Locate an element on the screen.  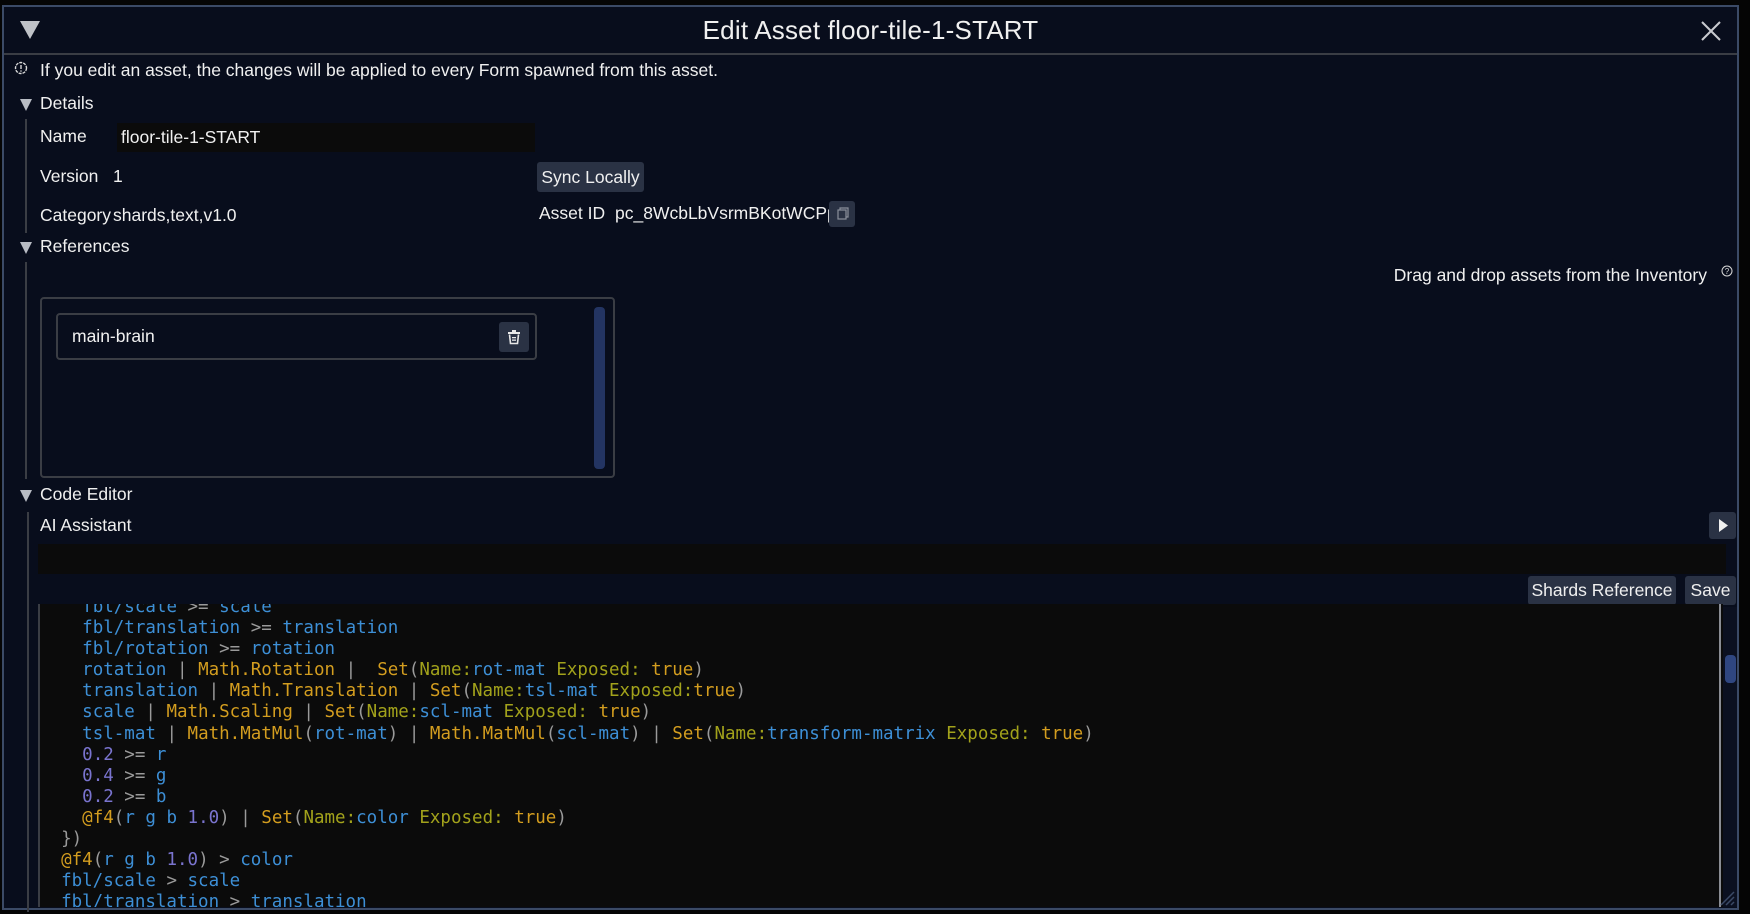
version-label: Version is located at coordinates (69, 176).